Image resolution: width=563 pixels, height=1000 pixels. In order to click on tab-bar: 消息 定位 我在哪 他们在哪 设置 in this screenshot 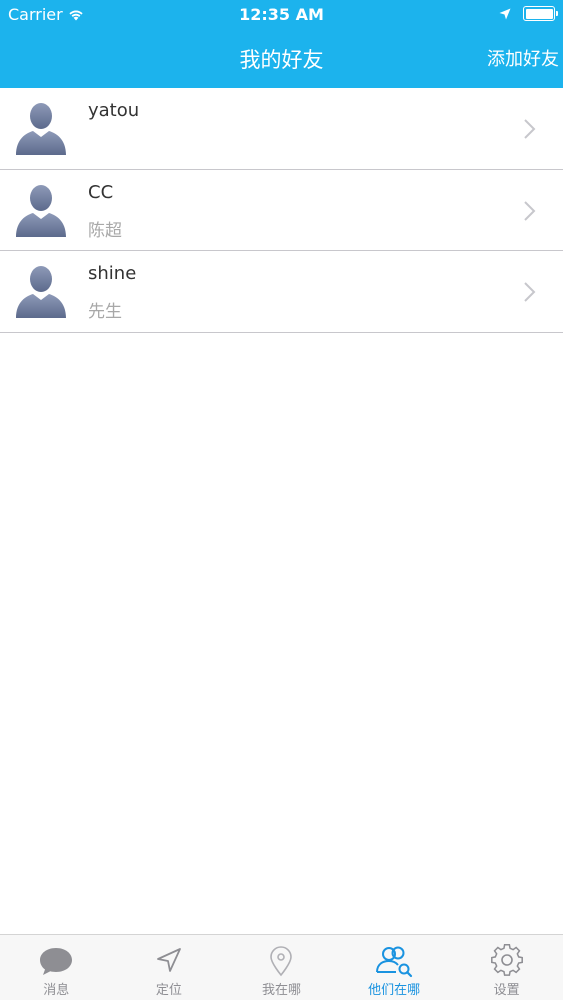, I will do `click(281, 967)`.